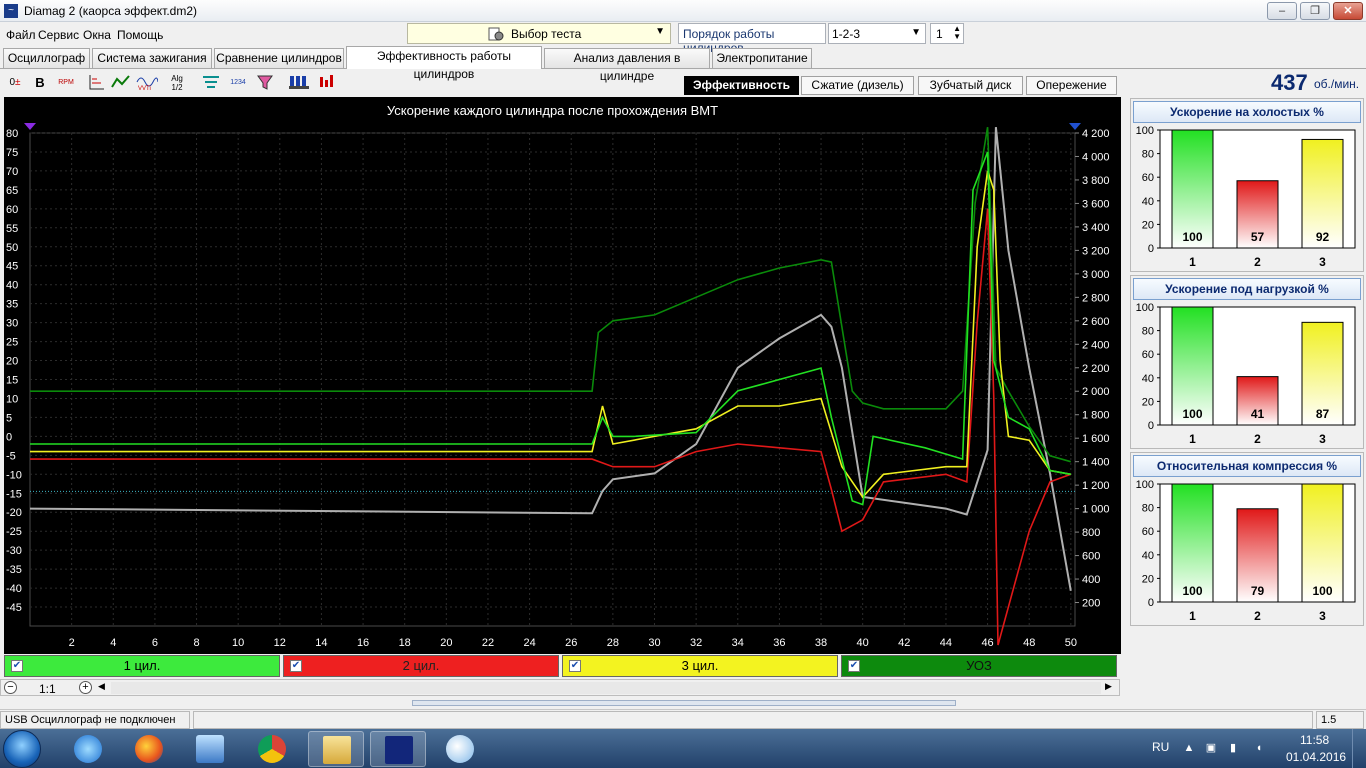 This screenshot has height=768, width=1366. What do you see at coordinates (321, 643) in the screenshot?
I see `x-tick-label: 14` at bounding box center [321, 643].